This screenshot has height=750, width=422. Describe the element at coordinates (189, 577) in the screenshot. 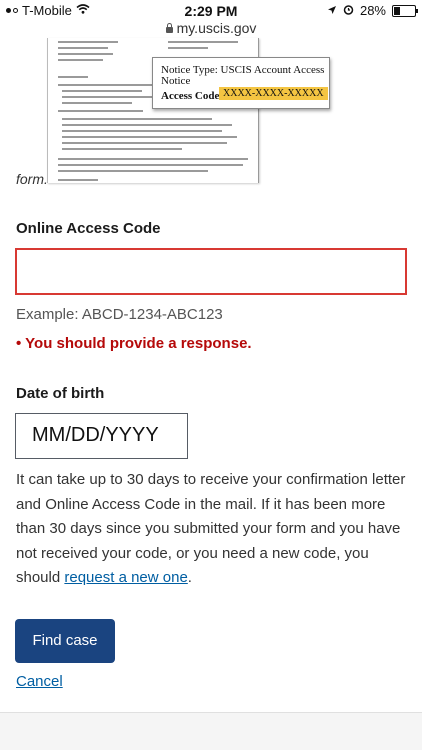

I see `info-end: .` at that location.